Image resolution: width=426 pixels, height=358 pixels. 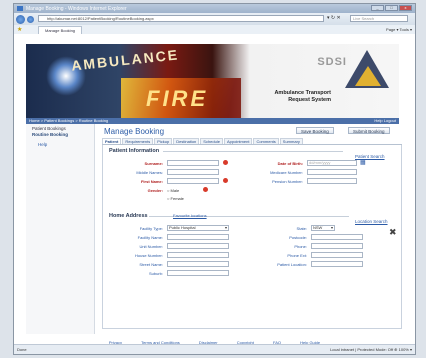 I want to click on postcode-label: Postcode:, so click(x=298, y=237).